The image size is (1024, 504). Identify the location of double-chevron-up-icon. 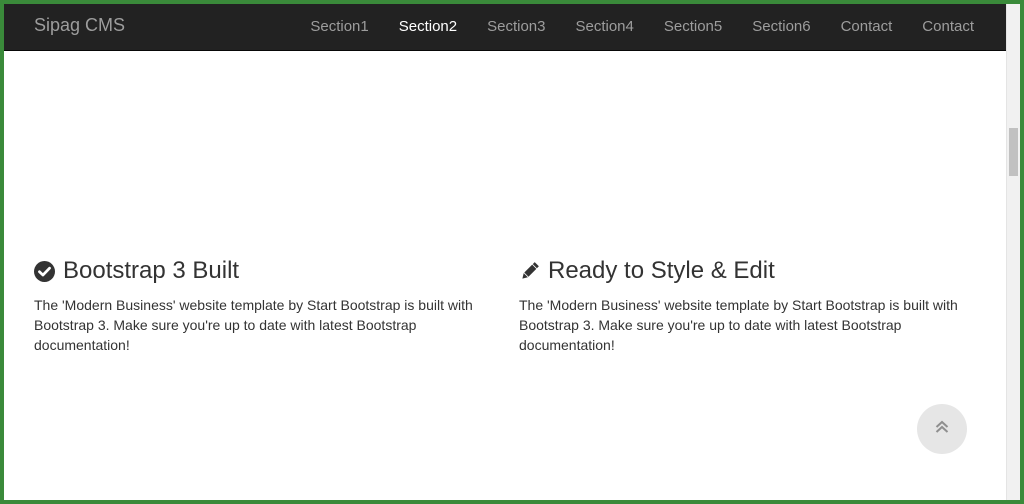
(942, 429).